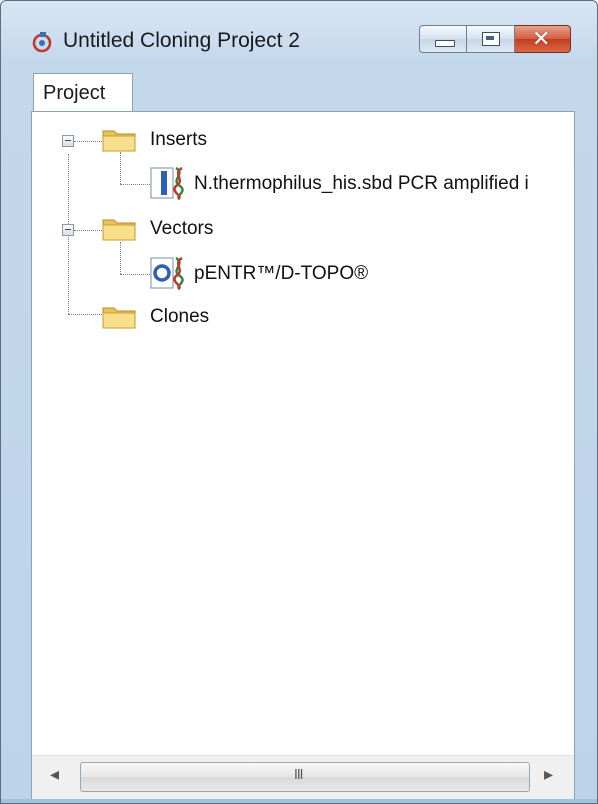 This screenshot has height=804, width=598. Describe the element at coordinates (180, 316) in the screenshot. I see `tree-node-label: Clones` at that location.